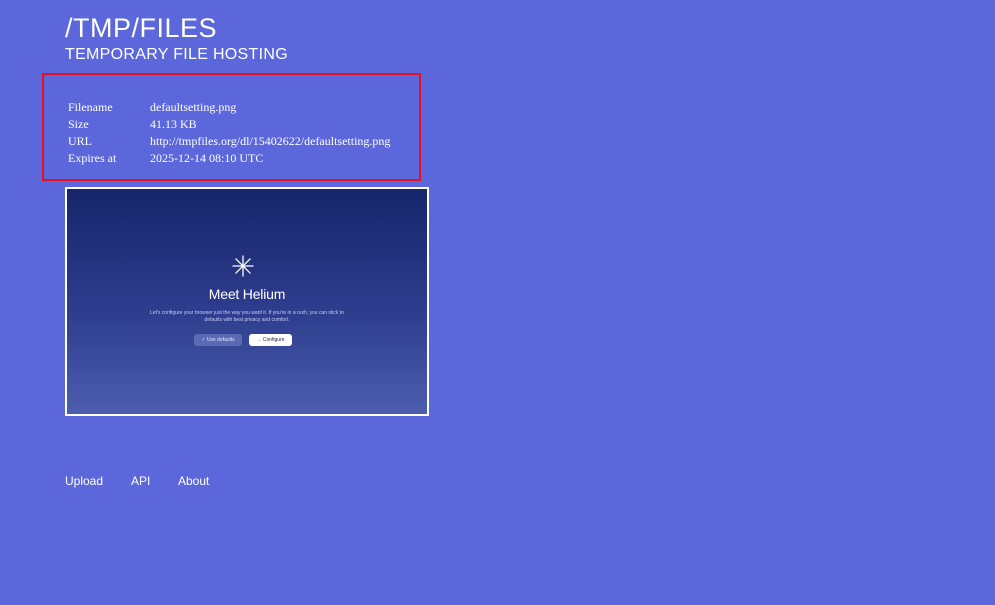  Describe the element at coordinates (173, 124) in the screenshot. I see `size-value: 41.13 KB` at that location.